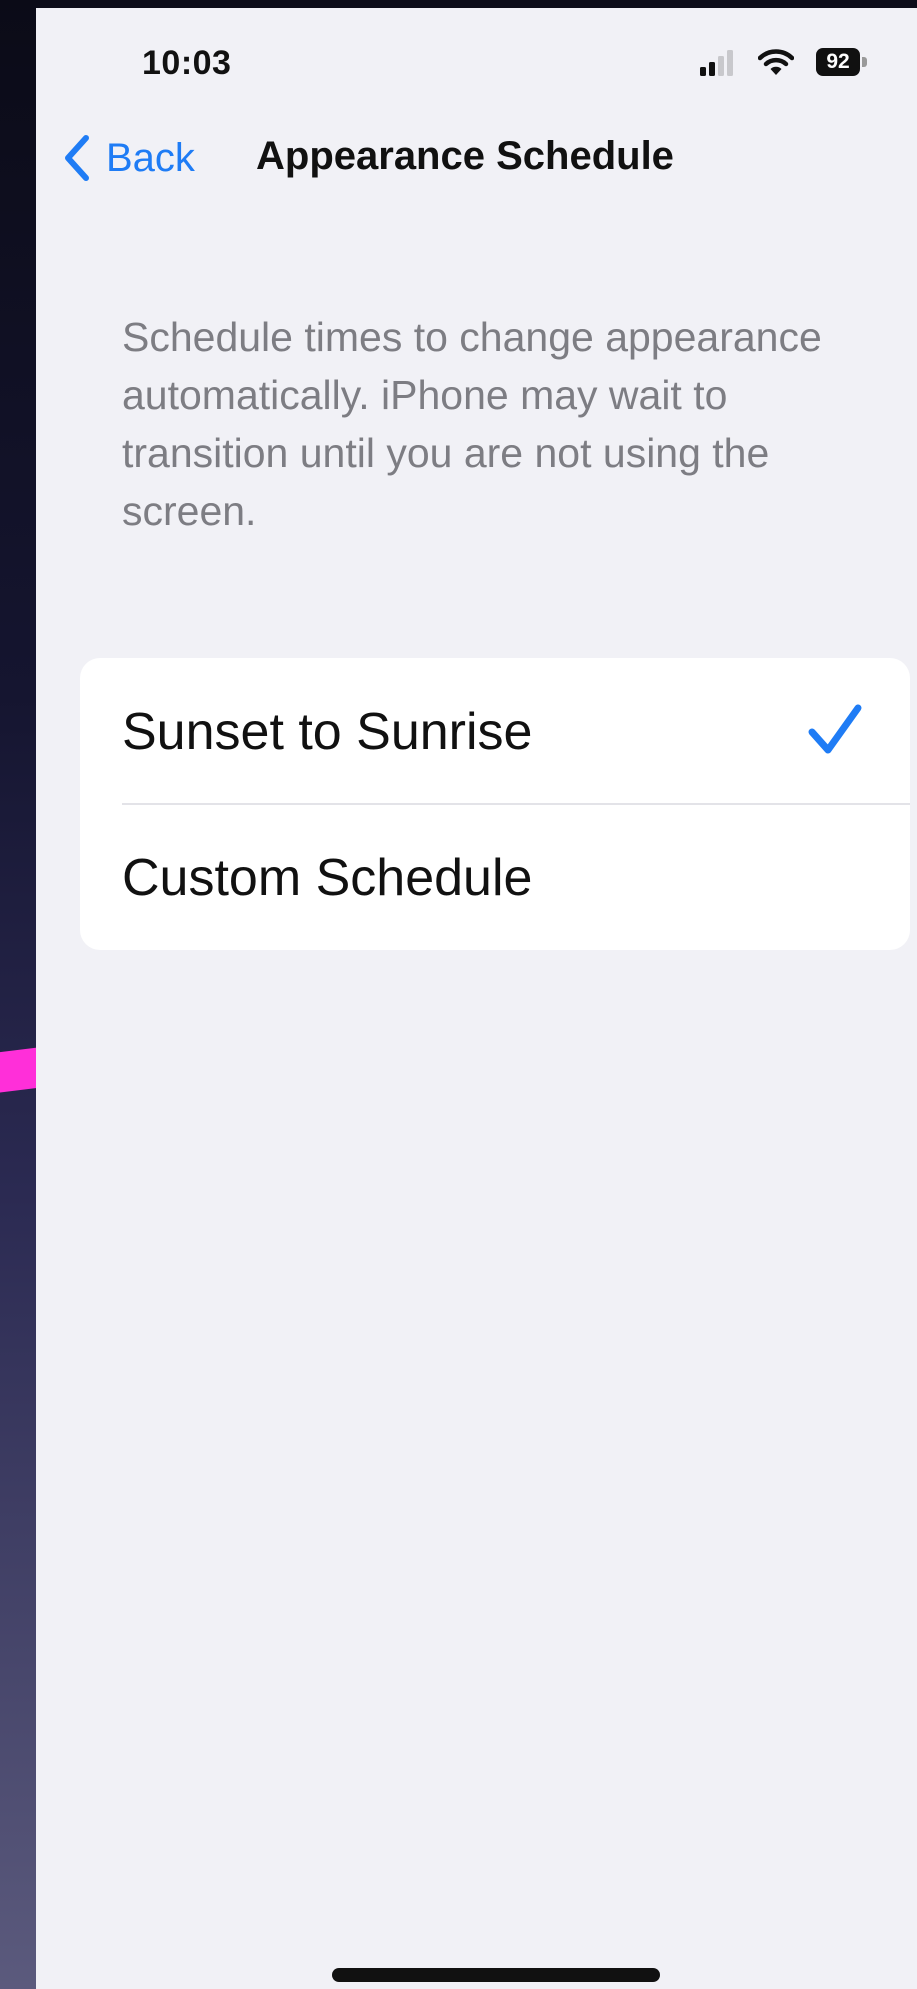 Image resolution: width=917 pixels, height=1989 pixels. Describe the element at coordinates (327, 878) in the screenshot. I see `option-label: Custom Schedule` at that location.